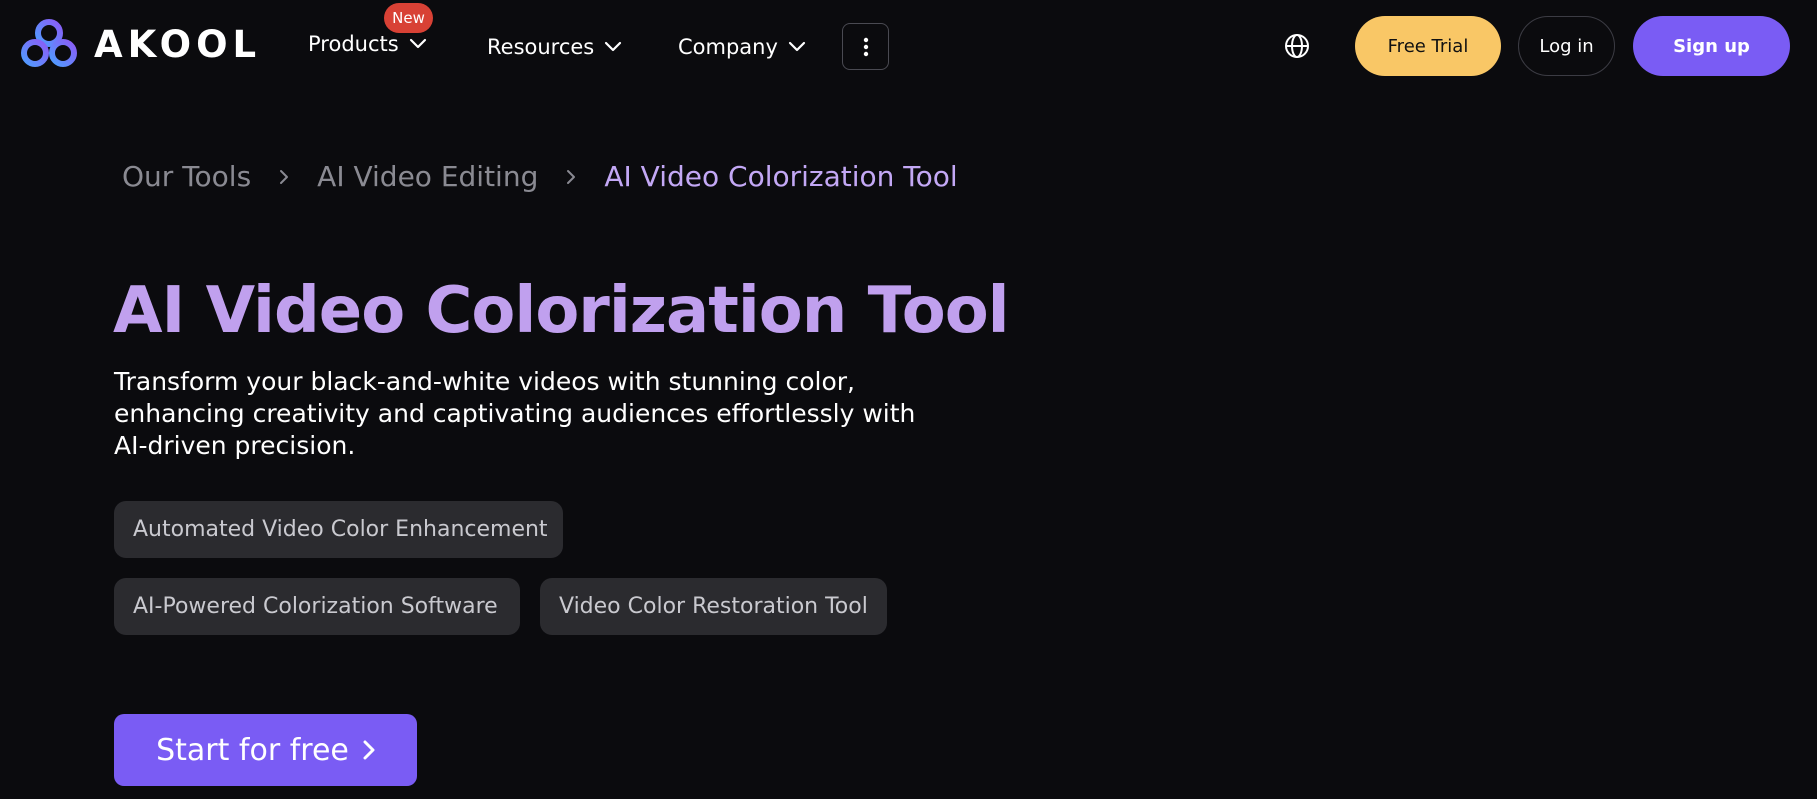  I want to click on nav-resources-label: Resources, so click(541, 47).